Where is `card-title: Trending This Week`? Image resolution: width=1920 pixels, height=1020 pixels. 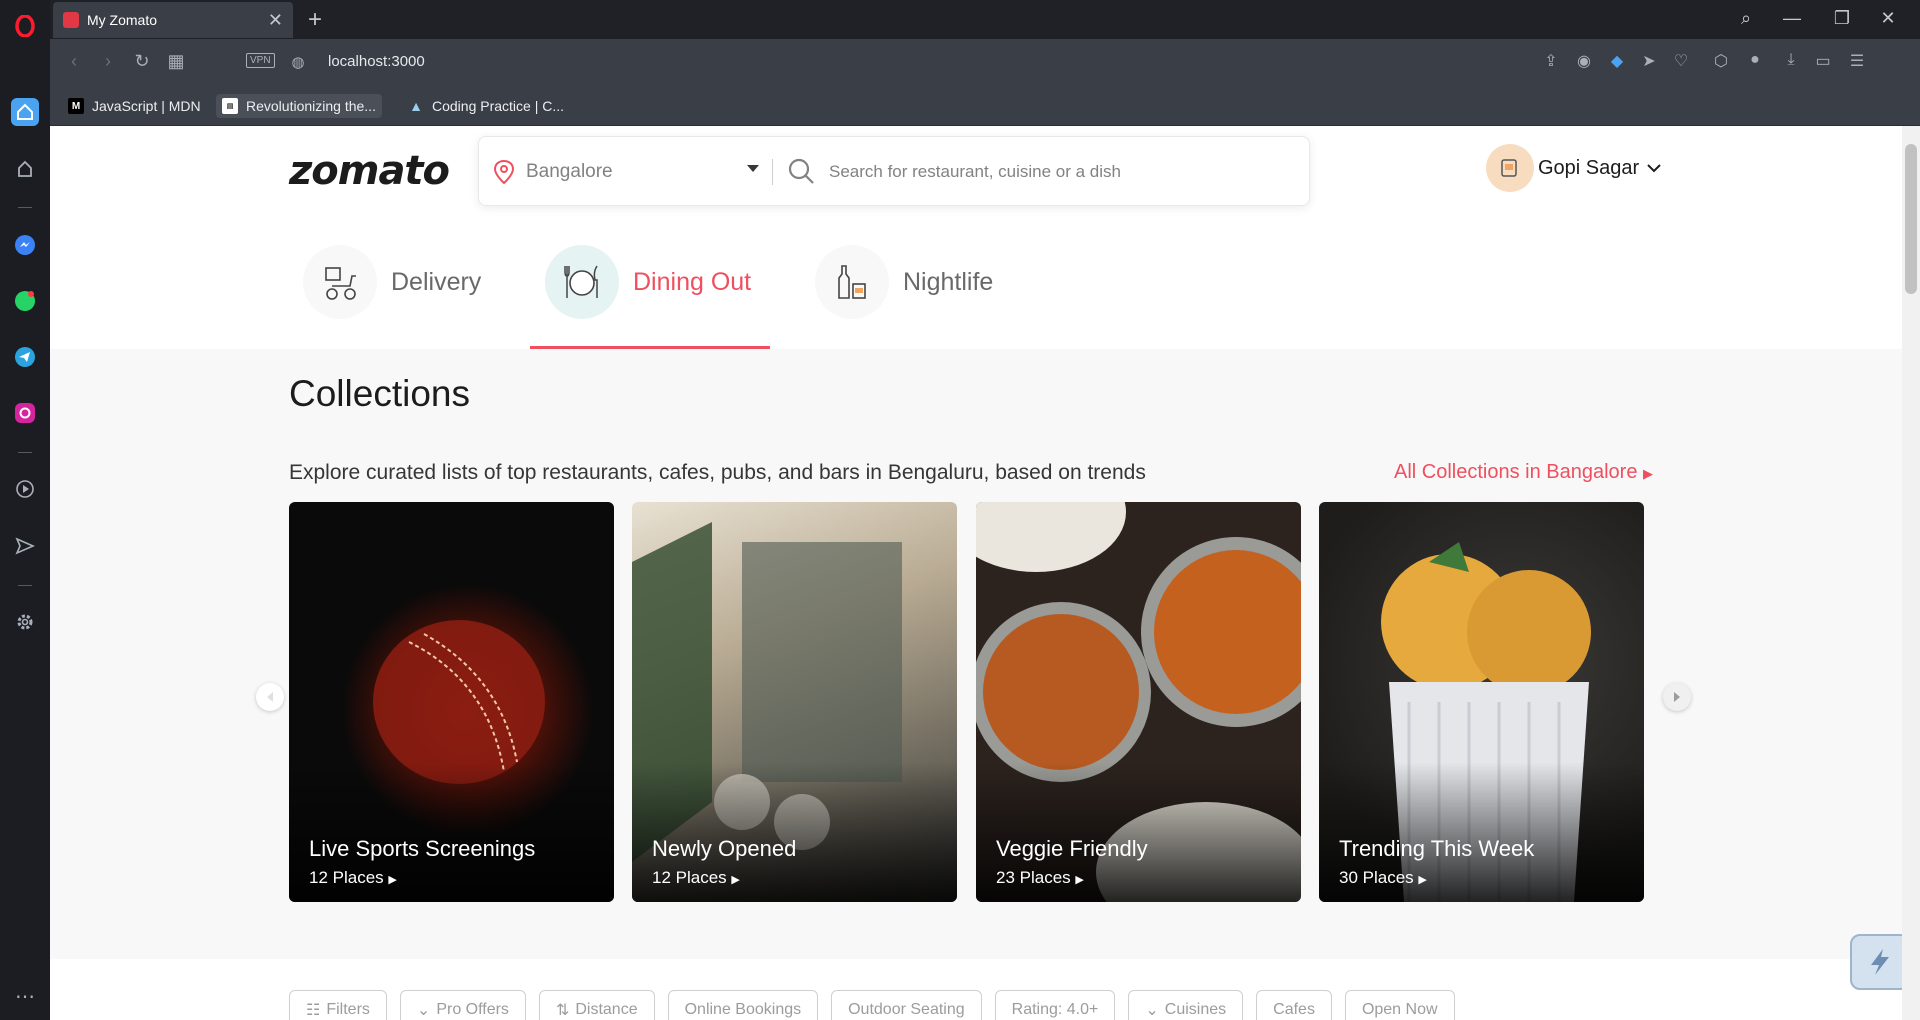 card-title: Trending This Week is located at coordinates (1437, 848).